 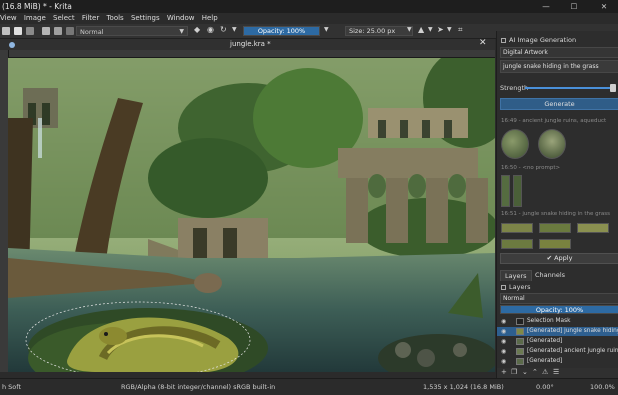 I want to click on tab-channels: Channels, so click(x=550, y=275).